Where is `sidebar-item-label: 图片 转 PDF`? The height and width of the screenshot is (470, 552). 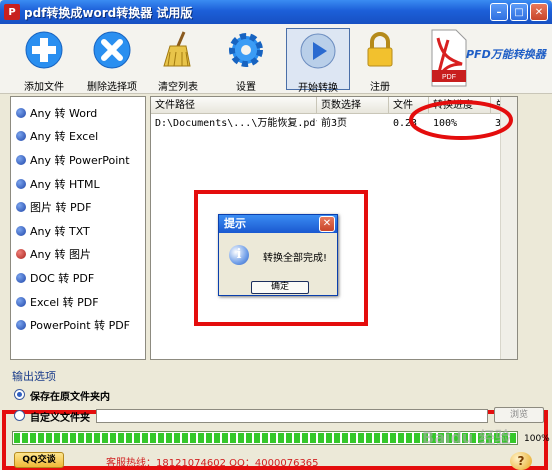 sidebar-item-label: 图片 转 PDF is located at coordinates (61, 208).